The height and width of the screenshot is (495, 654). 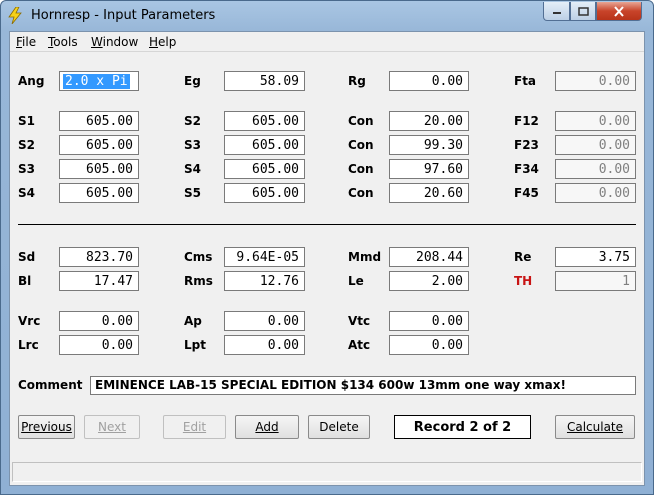 I want to click on sd-label: Sd, so click(x=27, y=257).